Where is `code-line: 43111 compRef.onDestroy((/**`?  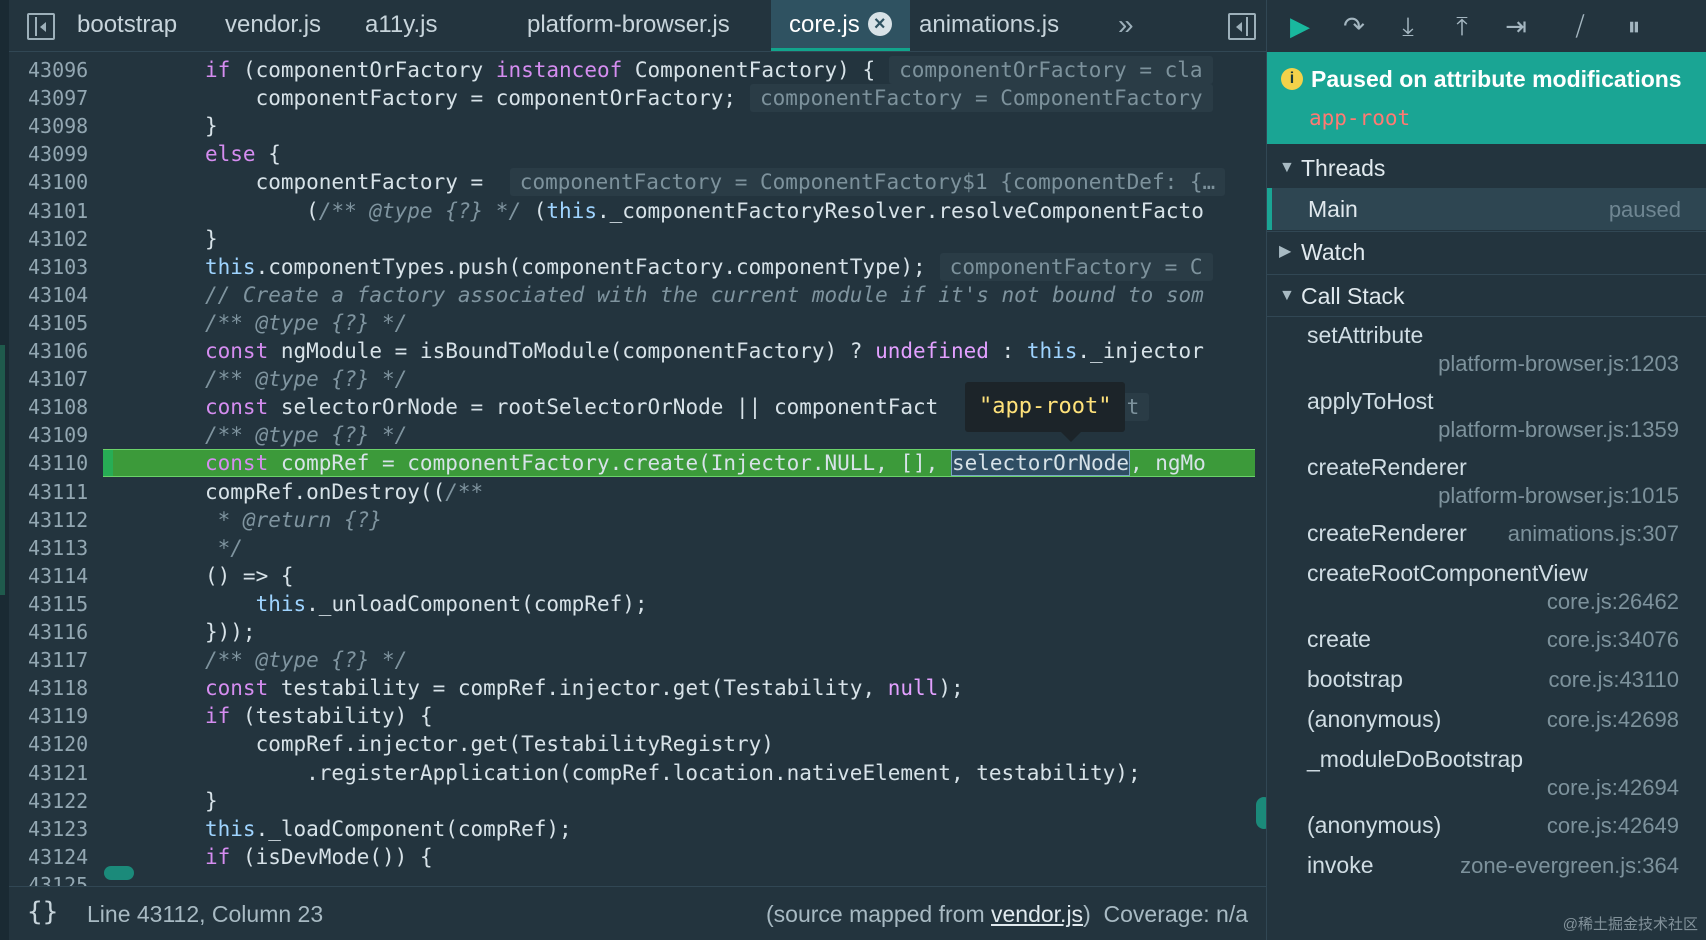 code-line: 43111 compRef.onDestroy((/** is located at coordinates (637, 492).